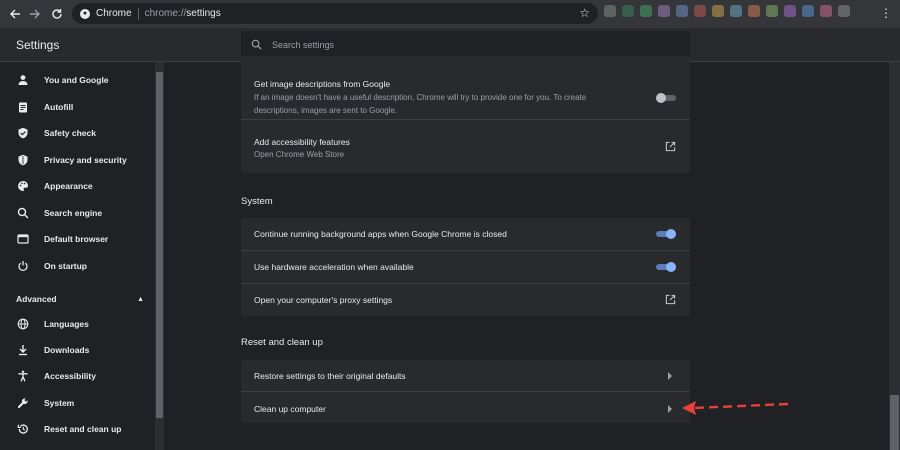 The image size is (900, 450). Describe the element at coordinates (23, 239) in the screenshot. I see `browser-window-icon` at that location.